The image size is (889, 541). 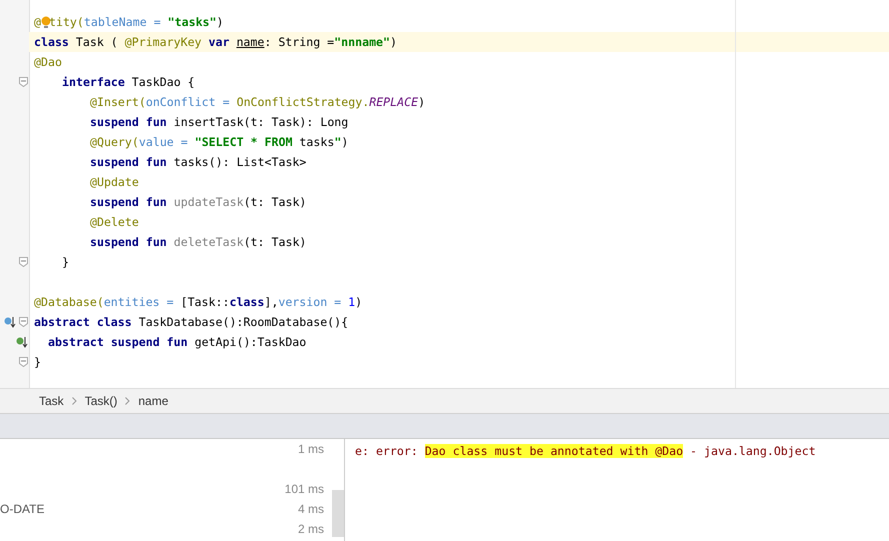 I want to click on code-line: @Delete, so click(x=114, y=222).